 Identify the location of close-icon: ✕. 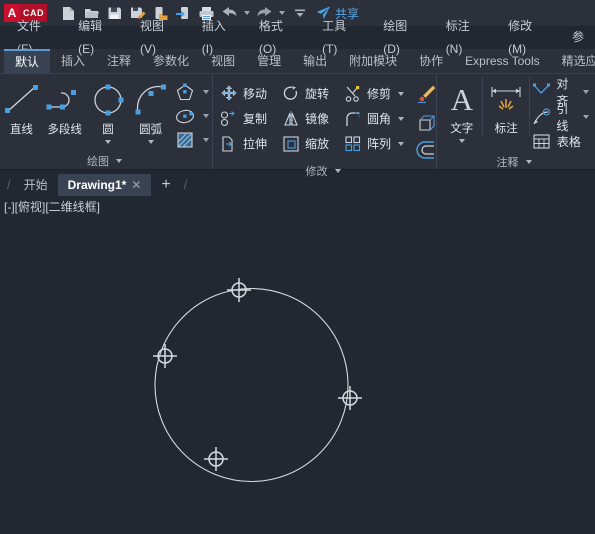
(136, 185).